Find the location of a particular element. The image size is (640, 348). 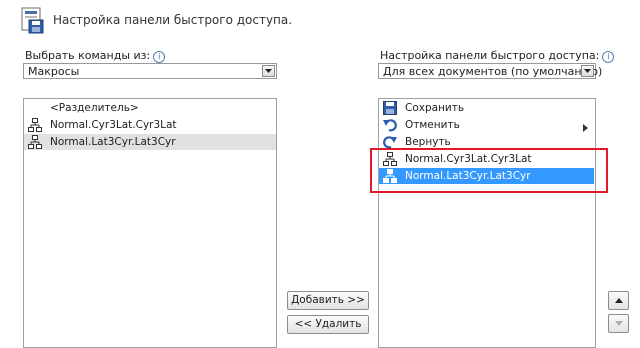

customize-toolbar-label: Настройка панели быстрого доступа: i is located at coordinates (497, 56).